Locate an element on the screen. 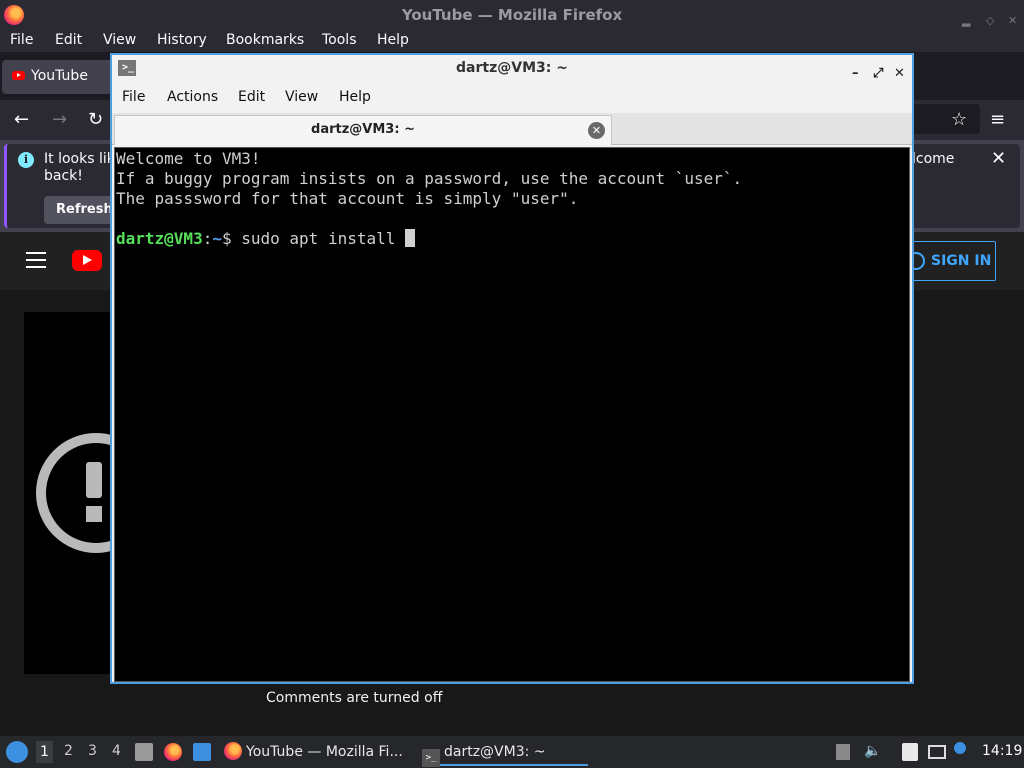 This screenshot has height=768, width=1024. menu-history: History is located at coordinates (182, 40).